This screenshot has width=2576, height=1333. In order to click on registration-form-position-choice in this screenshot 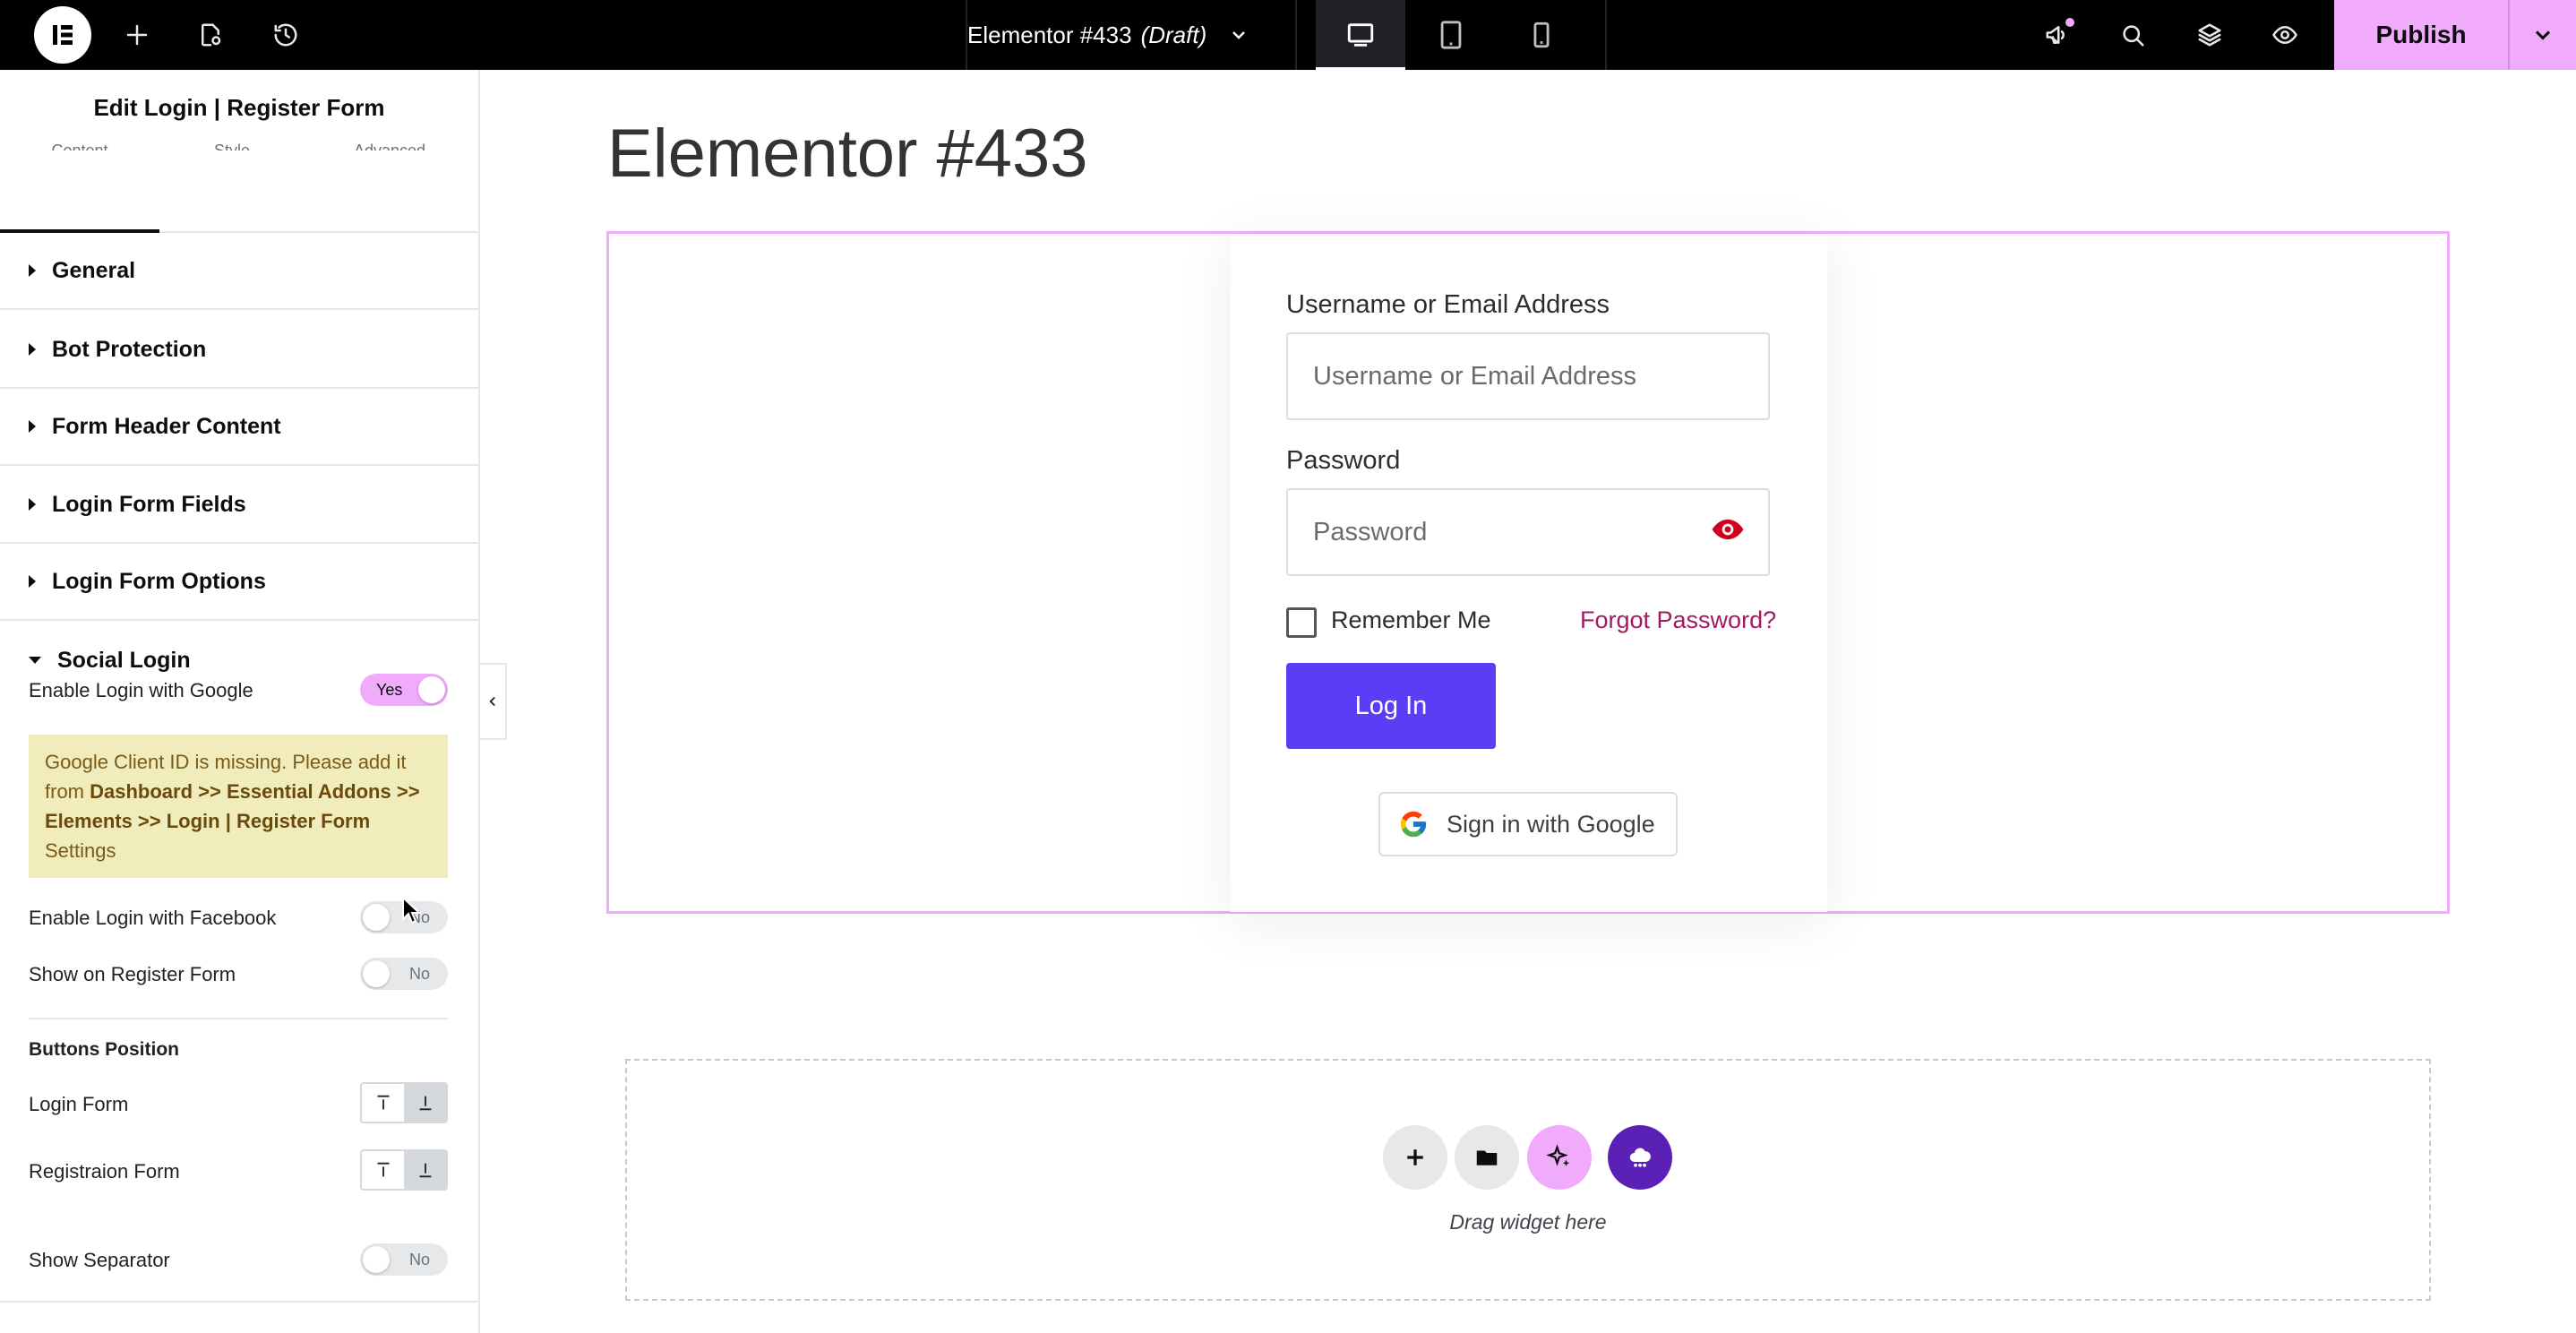, I will do `click(404, 1170)`.